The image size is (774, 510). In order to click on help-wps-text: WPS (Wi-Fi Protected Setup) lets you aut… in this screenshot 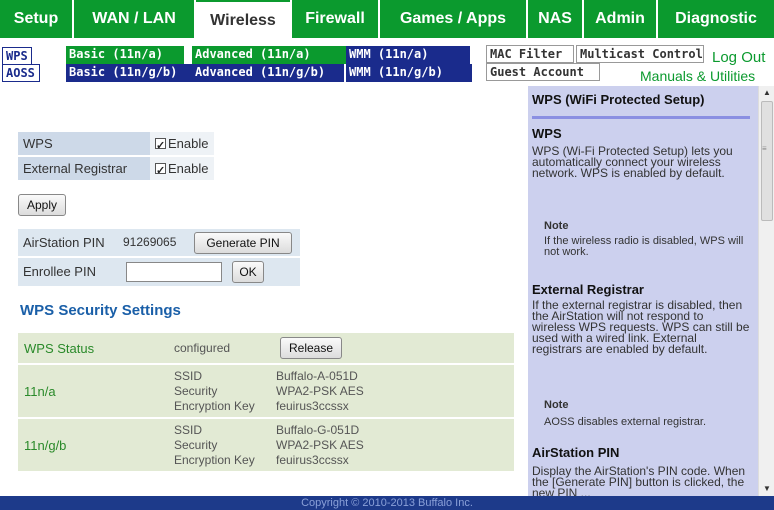, I will do `click(632, 162)`.